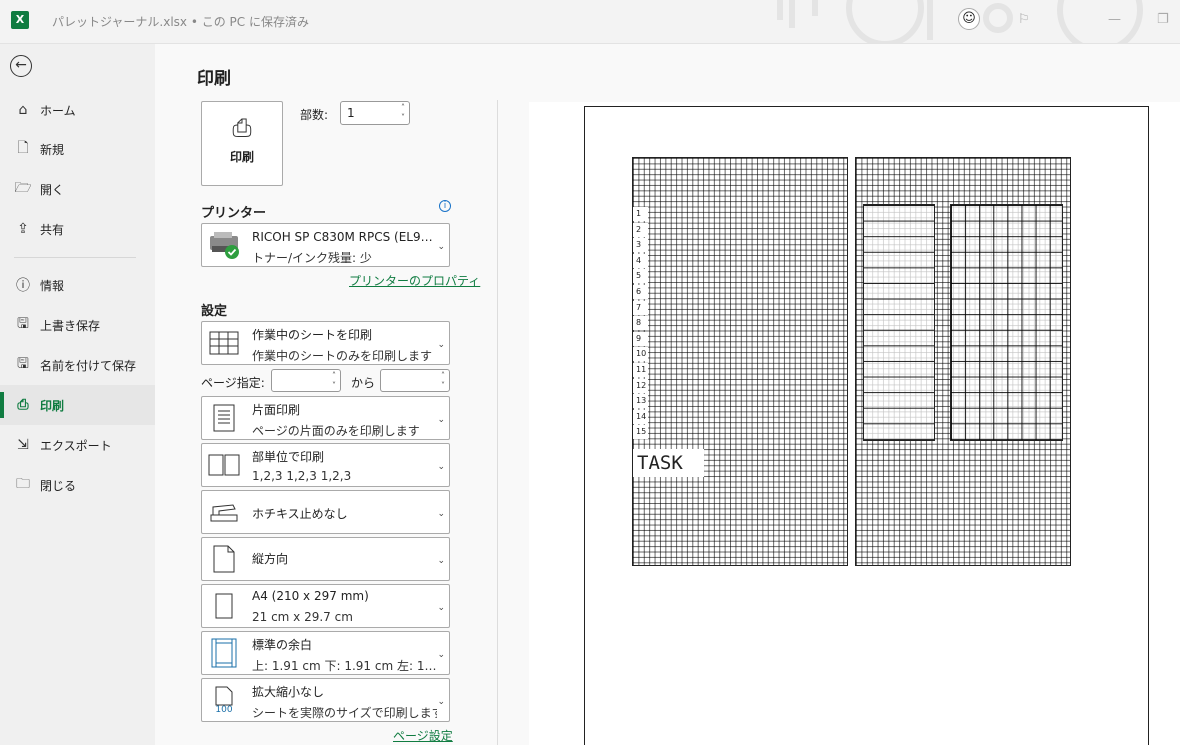  What do you see at coordinates (375, 113) in the screenshot?
I see `copies-stepper: 1 ˄ ˅` at bounding box center [375, 113].